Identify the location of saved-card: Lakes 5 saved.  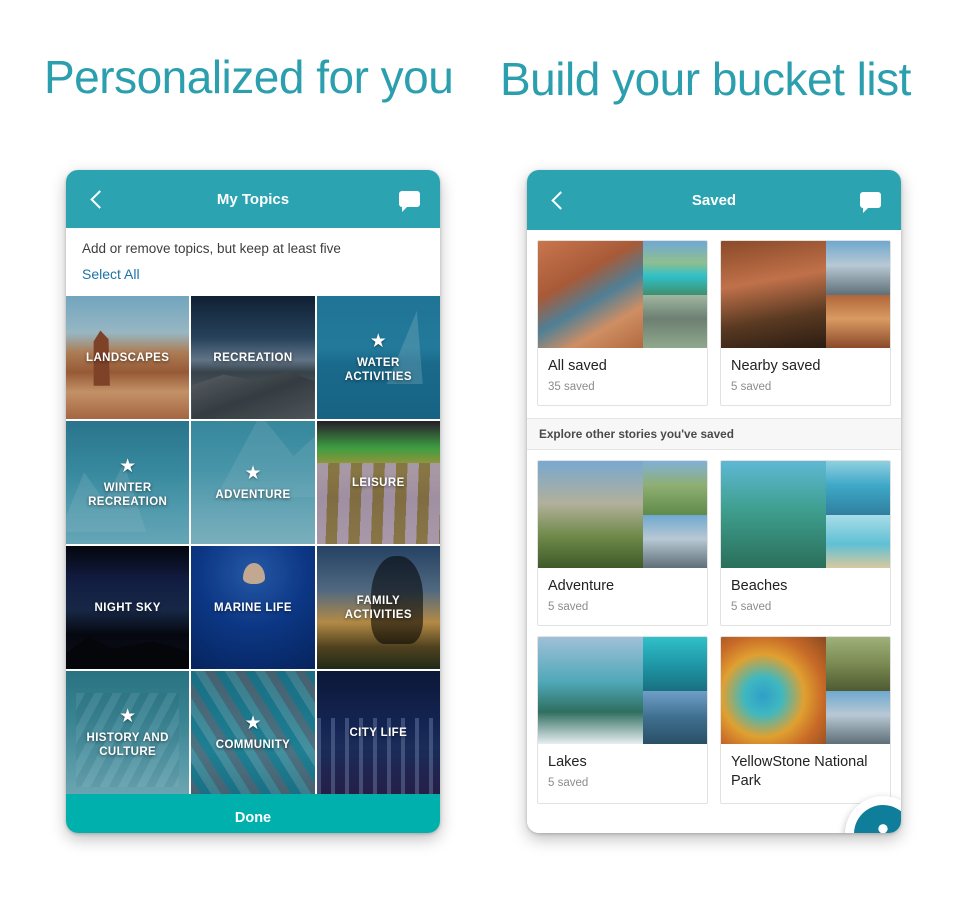
(622, 720).